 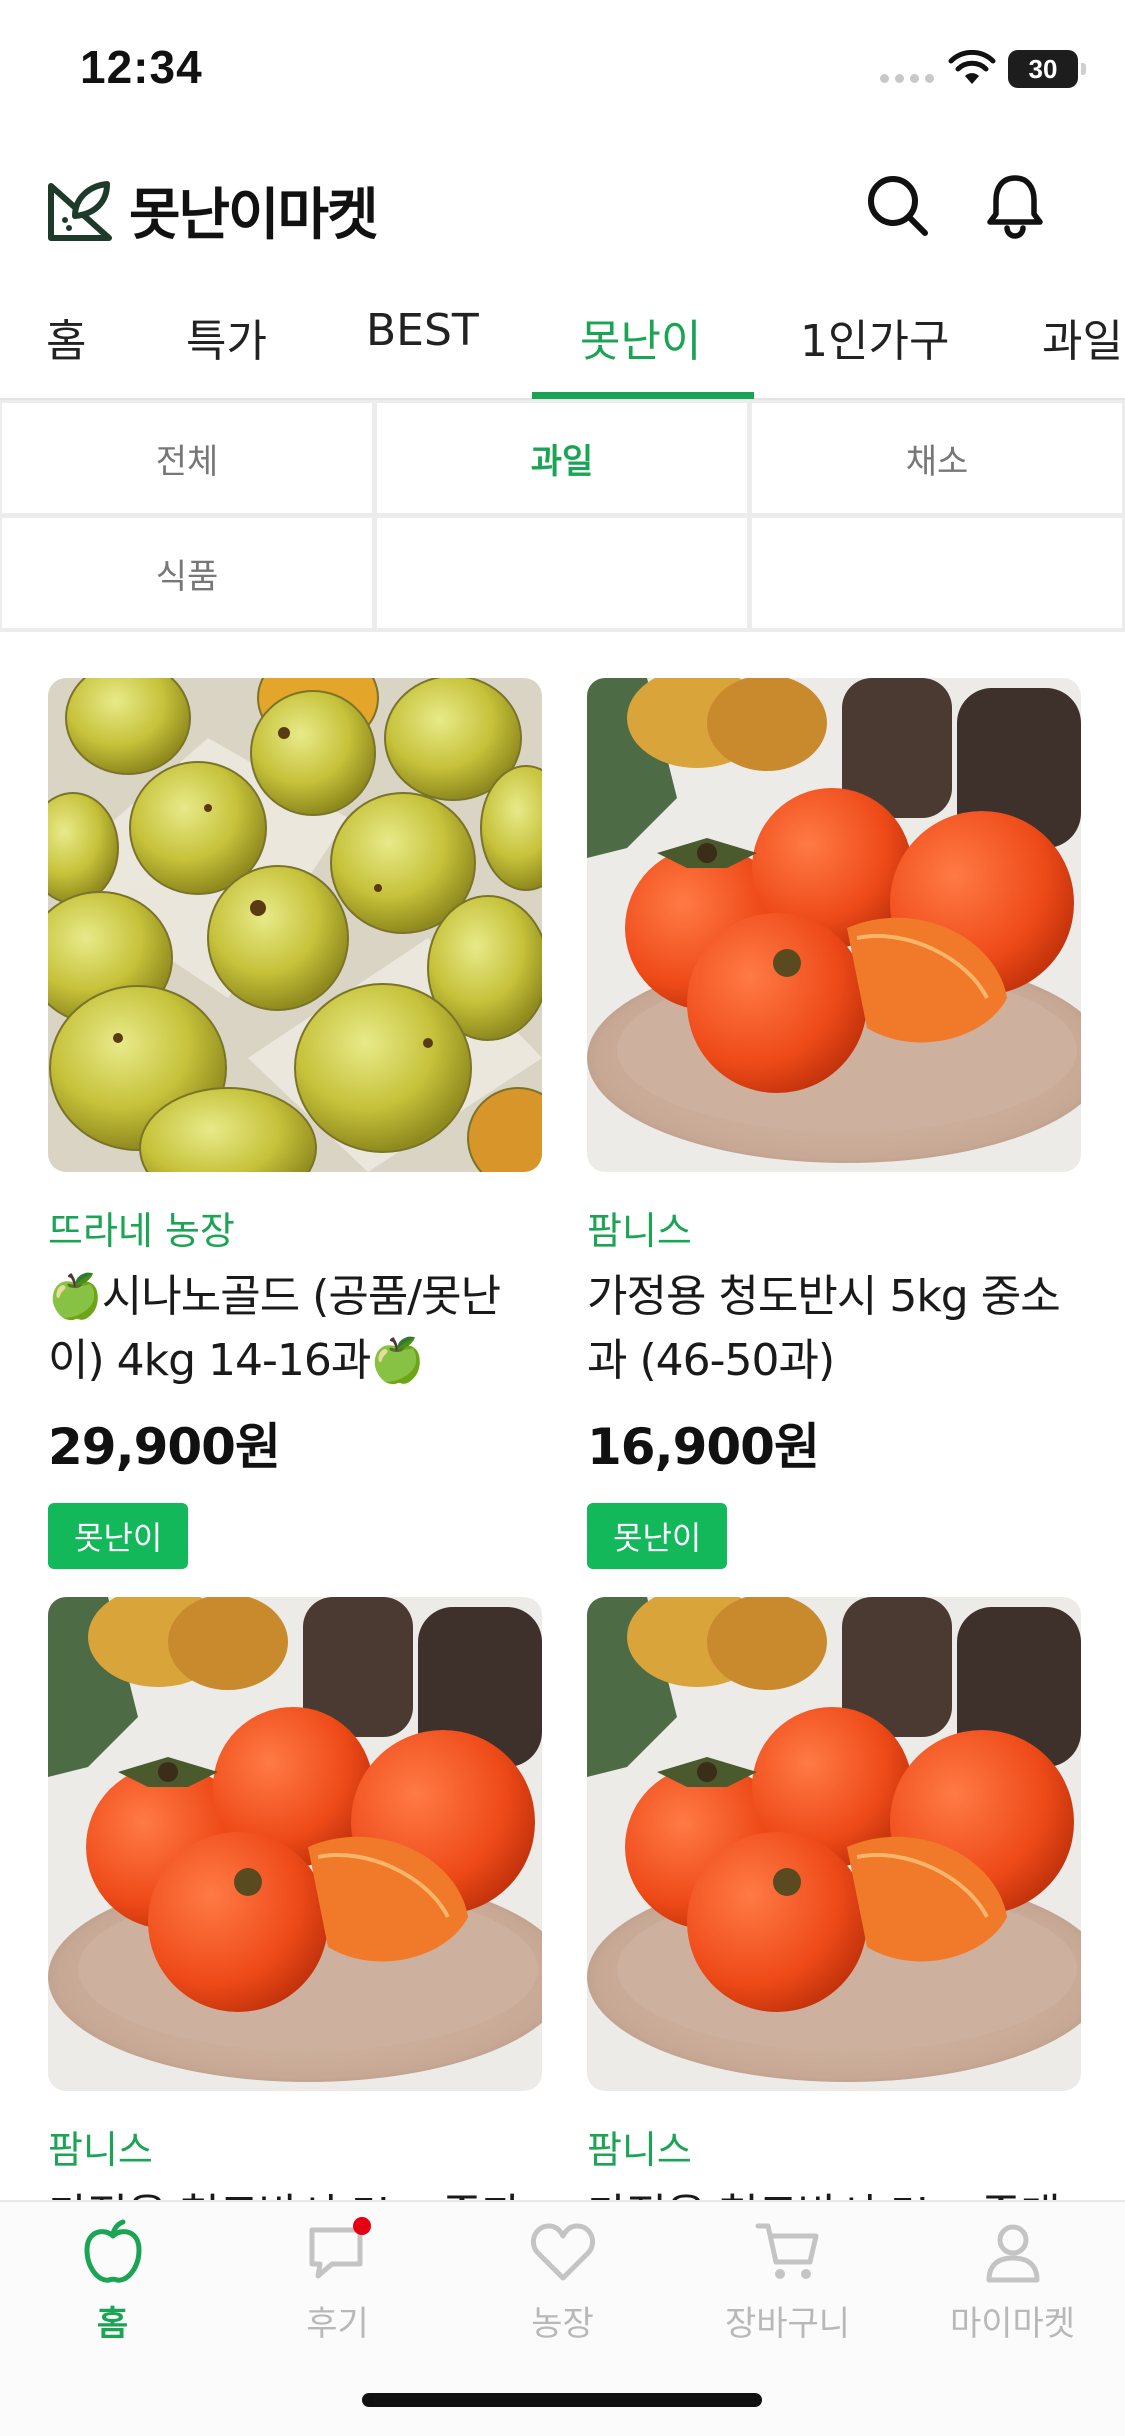 I want to click on apple-icon, so click(x=112, y=2251).